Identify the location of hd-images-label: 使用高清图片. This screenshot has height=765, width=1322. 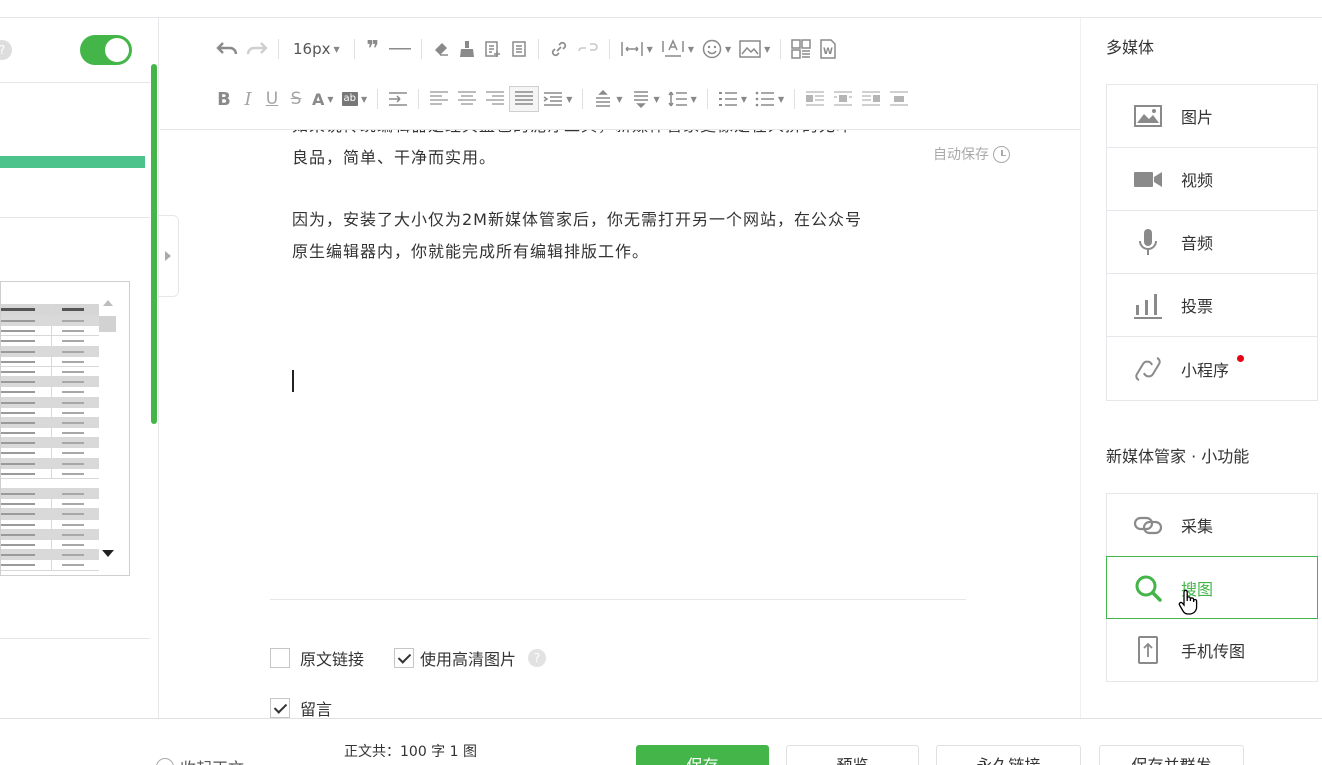
(468, 659).